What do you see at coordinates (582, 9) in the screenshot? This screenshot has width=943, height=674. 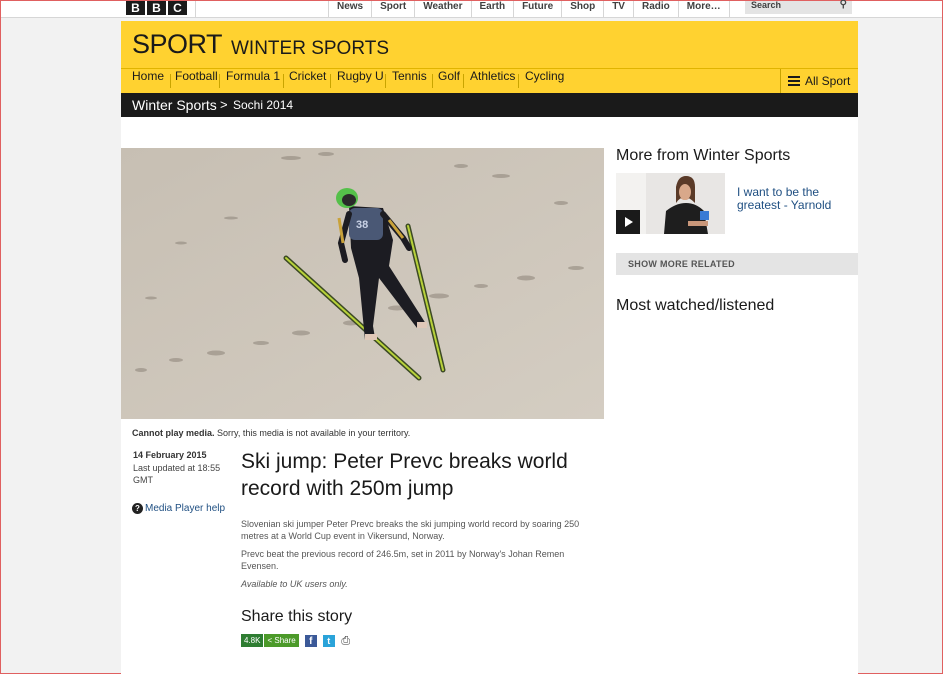 I see `global-nav-shop: Shop` at bounding box center [582, 9].